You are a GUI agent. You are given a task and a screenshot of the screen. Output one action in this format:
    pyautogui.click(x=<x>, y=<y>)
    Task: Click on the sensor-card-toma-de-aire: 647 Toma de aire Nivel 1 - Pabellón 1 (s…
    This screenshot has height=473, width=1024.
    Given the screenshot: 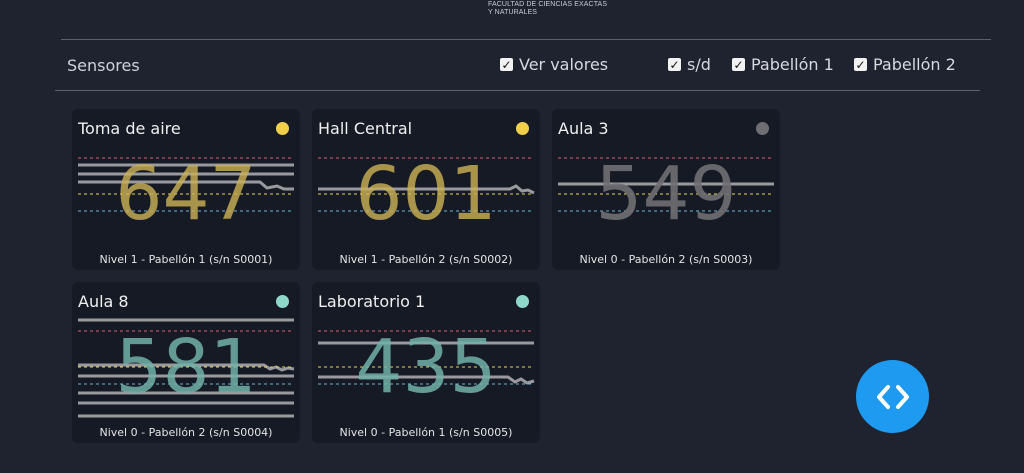 What is the action you would take?
    pyautogui.click(x=186, y=189)
    